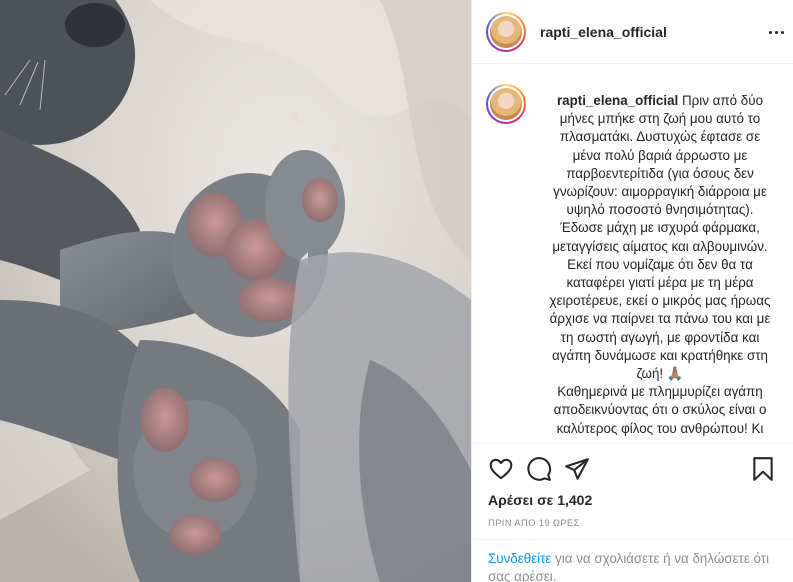  I want to click on share-icon, so click(577, 469).